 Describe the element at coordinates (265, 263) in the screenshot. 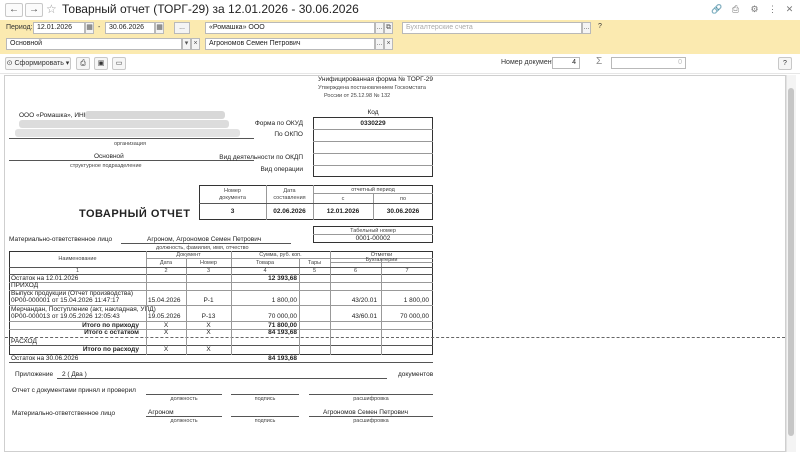

I see `col-goods: Товара` at that location.